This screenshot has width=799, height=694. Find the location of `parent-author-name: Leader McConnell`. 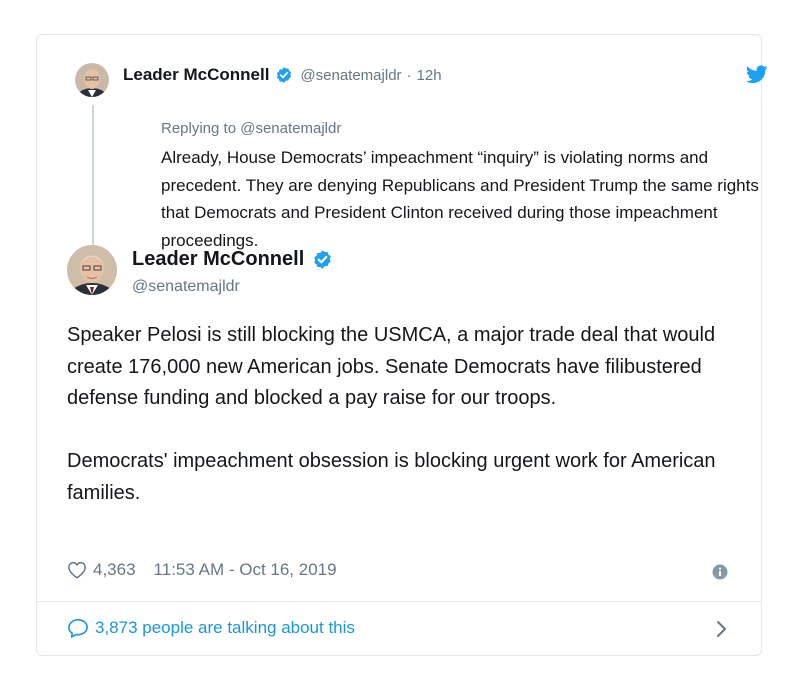

parent-author-name: Leader McConnell is located at coordinates (196, 75).